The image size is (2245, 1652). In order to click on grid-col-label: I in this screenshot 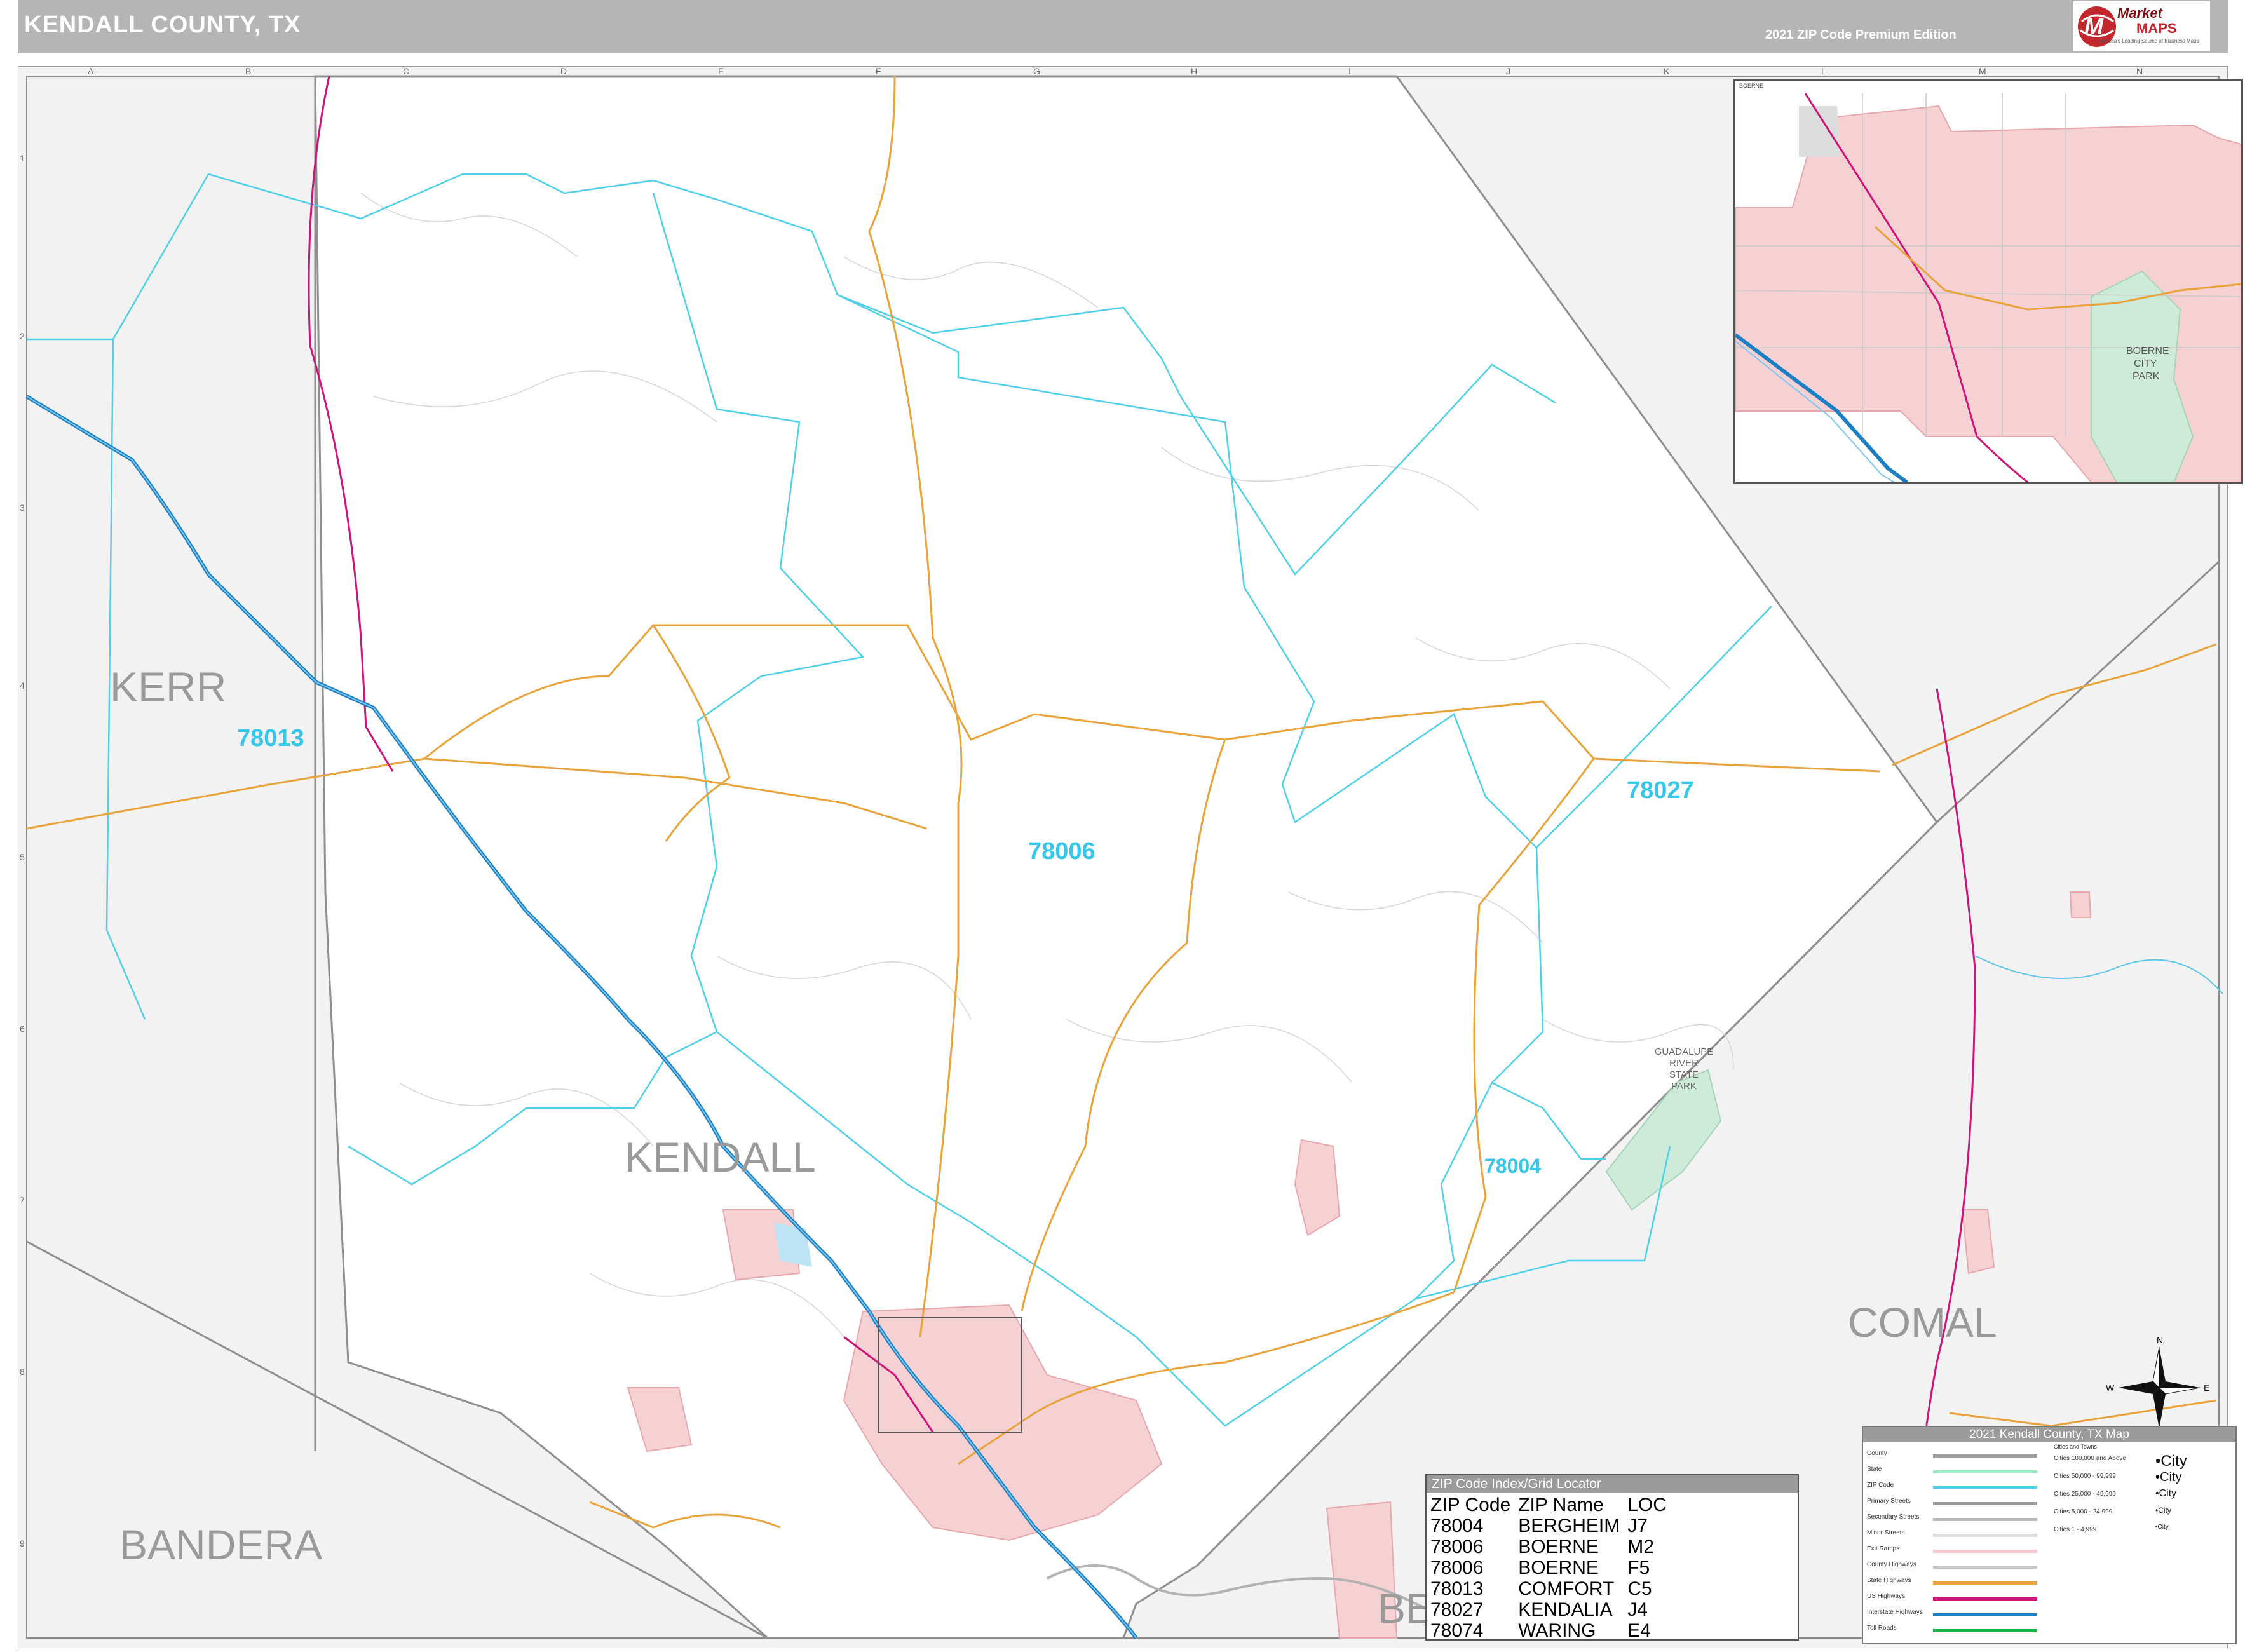, I will do `click(1349, 71)`.